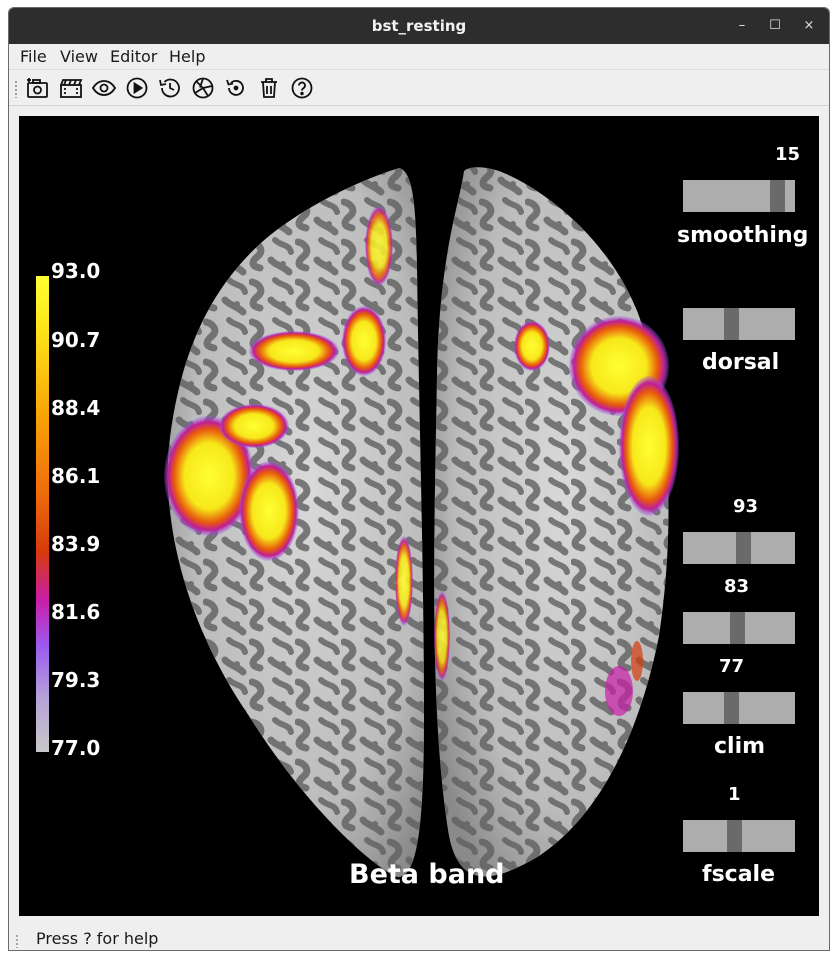 The image size is (838, 958). Describe the element at coordinates (737, 586) in the screenshot. I see `clim-mid-value: 83` at that location.